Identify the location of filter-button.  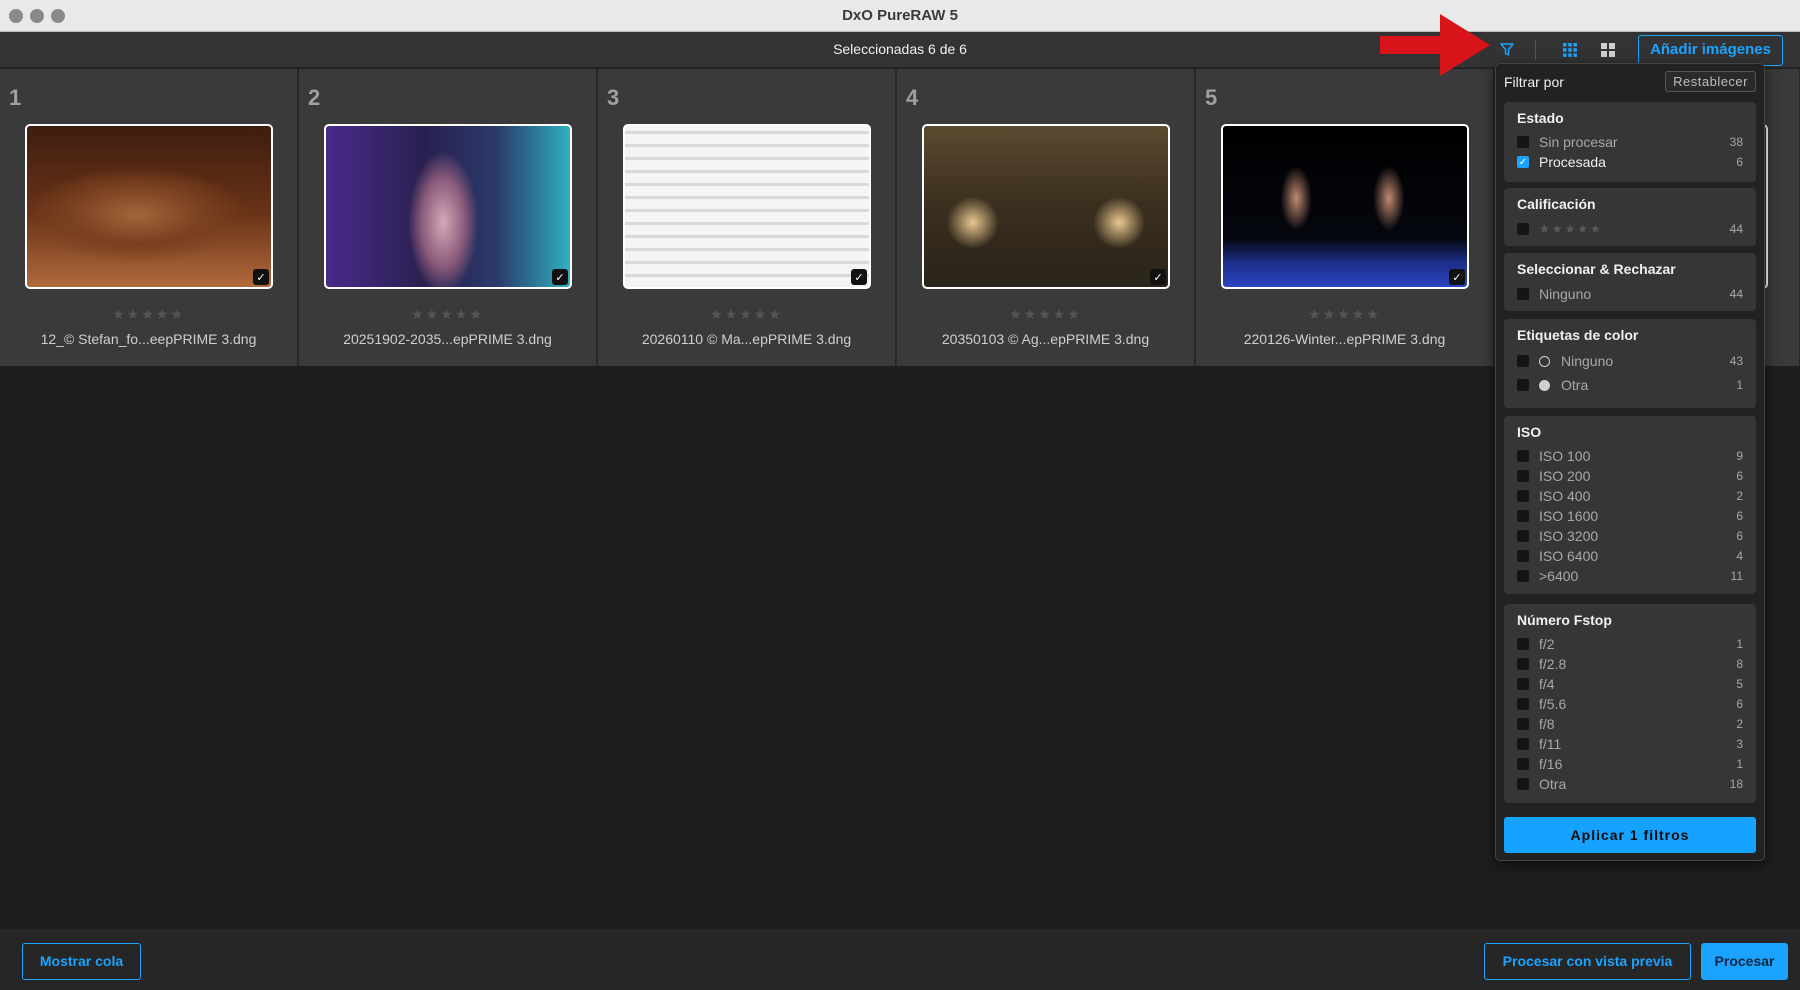
(1507, 50).